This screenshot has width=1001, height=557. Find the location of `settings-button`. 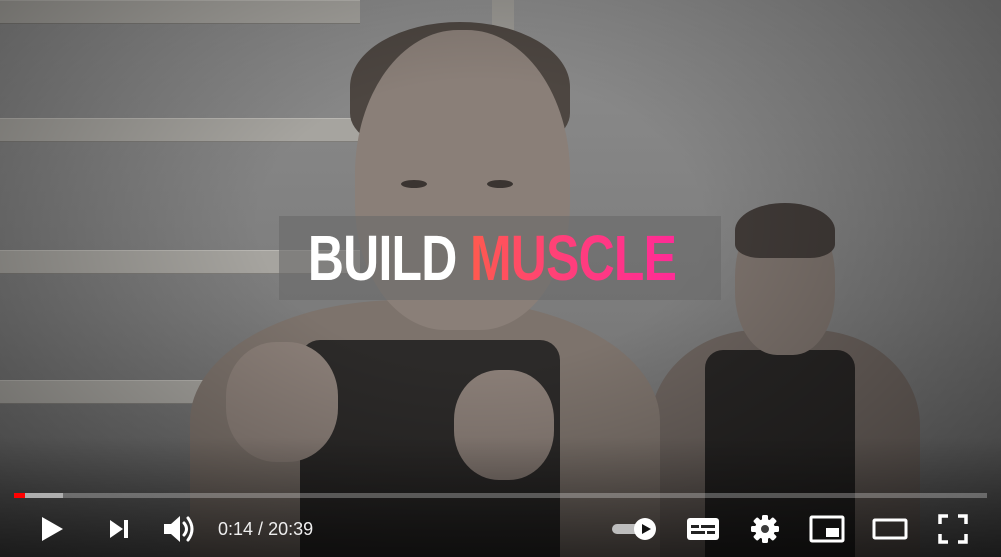

settings-button is located at coordinates (765, 529).